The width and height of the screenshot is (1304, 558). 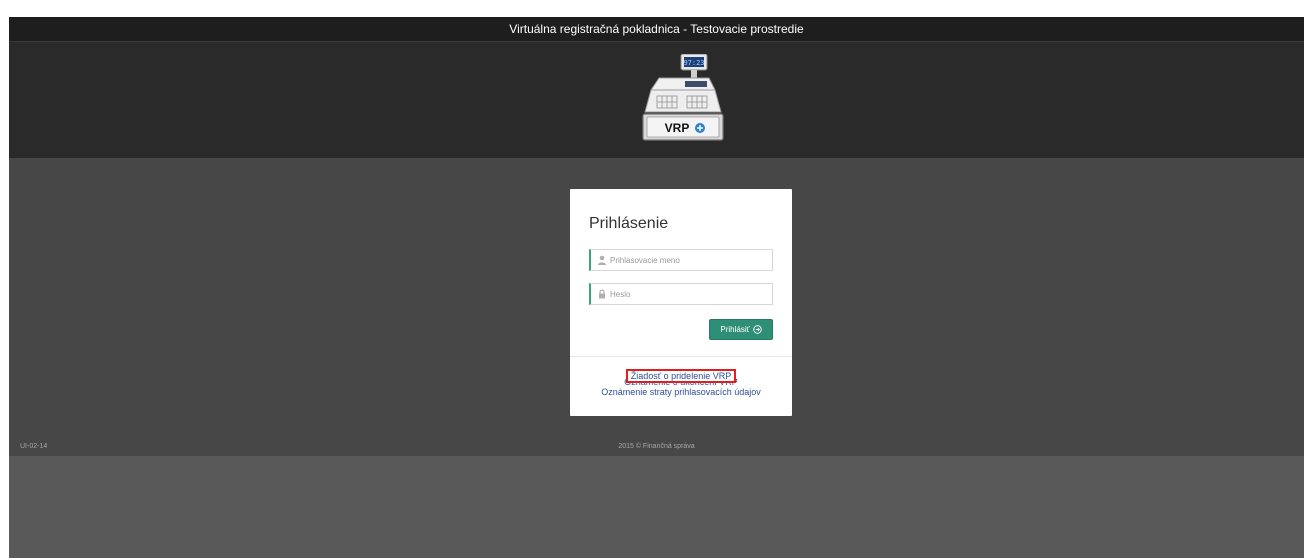 I want to click on request-vrp-link: Žiadosť o pridelenie VRP, so click(x=681, y=376).